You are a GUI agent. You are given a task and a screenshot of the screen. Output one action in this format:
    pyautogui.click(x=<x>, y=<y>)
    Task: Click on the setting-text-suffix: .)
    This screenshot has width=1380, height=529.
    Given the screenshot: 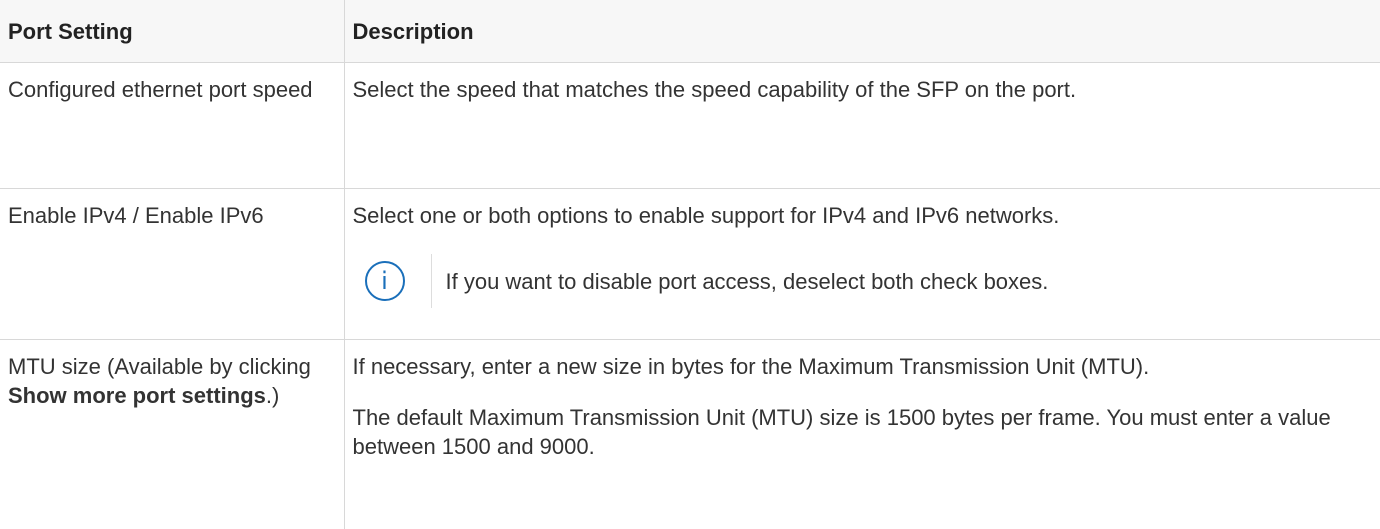 What is the action you would take?
    pyautogui.click(x=272, y=395)
    